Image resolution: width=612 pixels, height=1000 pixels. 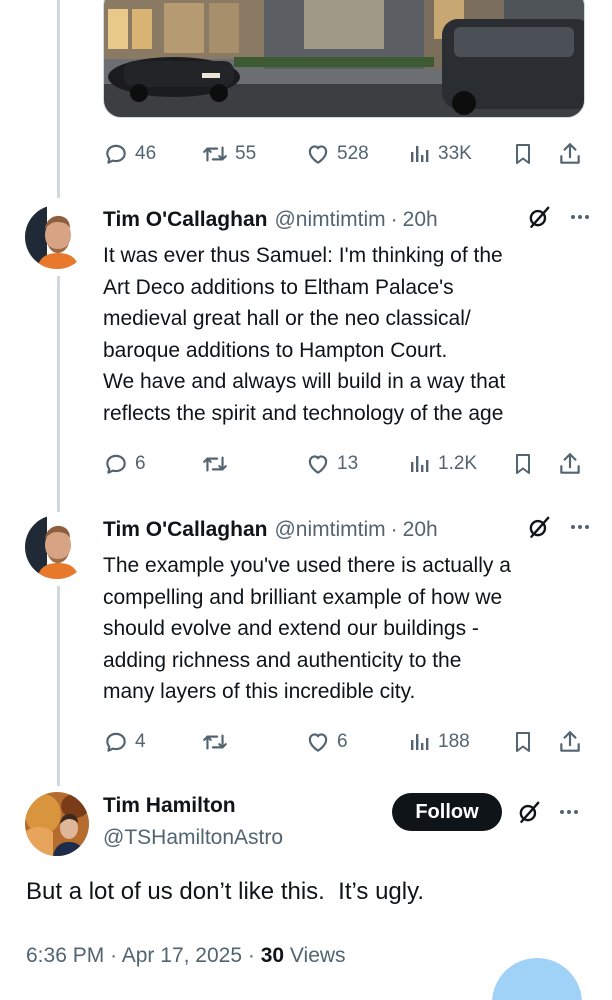 What do you see at coordinates (353, 153) in the screenshot?
I see `like-count: 528` at bounding box center [353, 153].